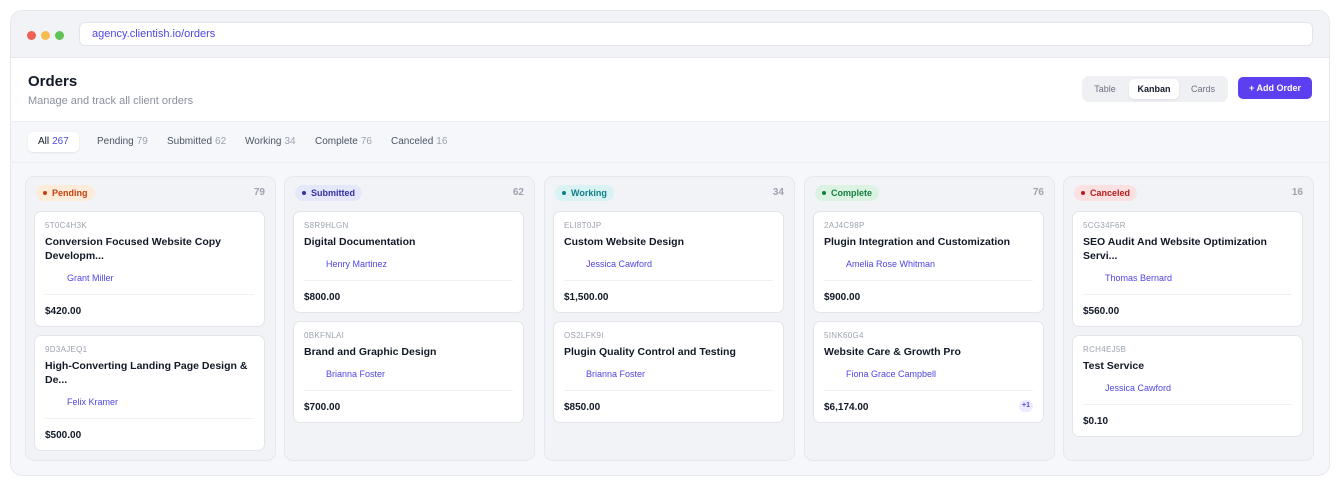  What do you see at coordinates (1275, 88) in the screenshot?
I see `add-order-button: + Add Order` at bounding box center [1275, 88].